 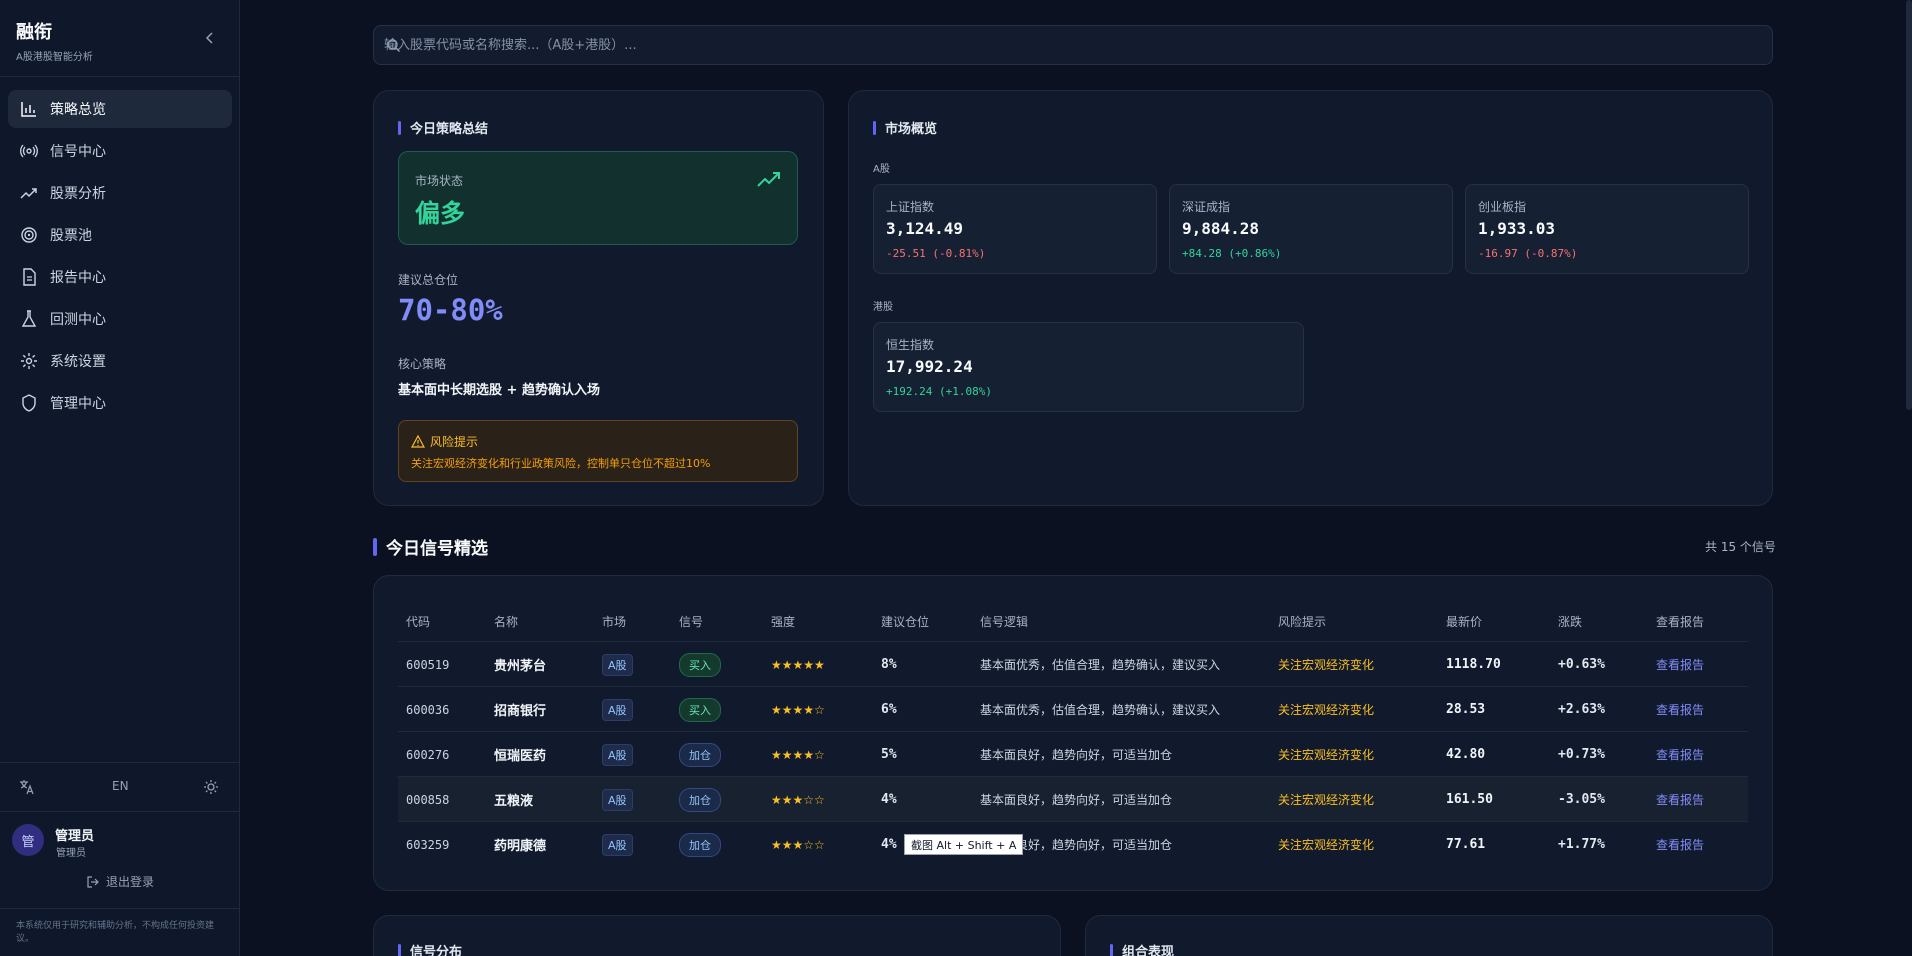 What do you see at coordinates (28, 109) in the screenshot?
I see `bar-chart-icon` at bounding box center [28, 109].